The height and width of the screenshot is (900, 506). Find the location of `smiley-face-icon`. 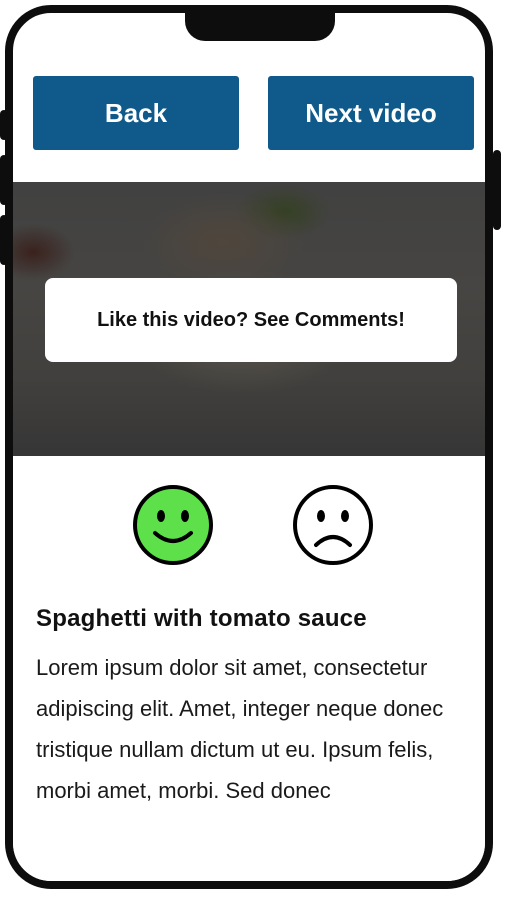

smiley-face-icon is located at coordinates (173, 525).